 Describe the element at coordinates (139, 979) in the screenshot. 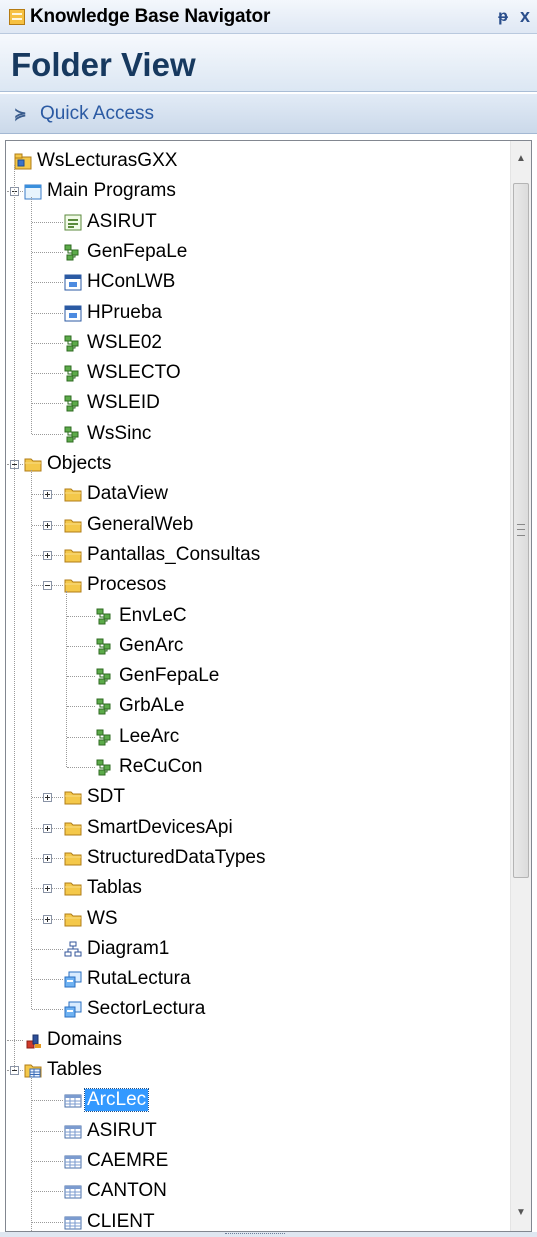

I see `tree-item-label: RutaLectura` at that location.